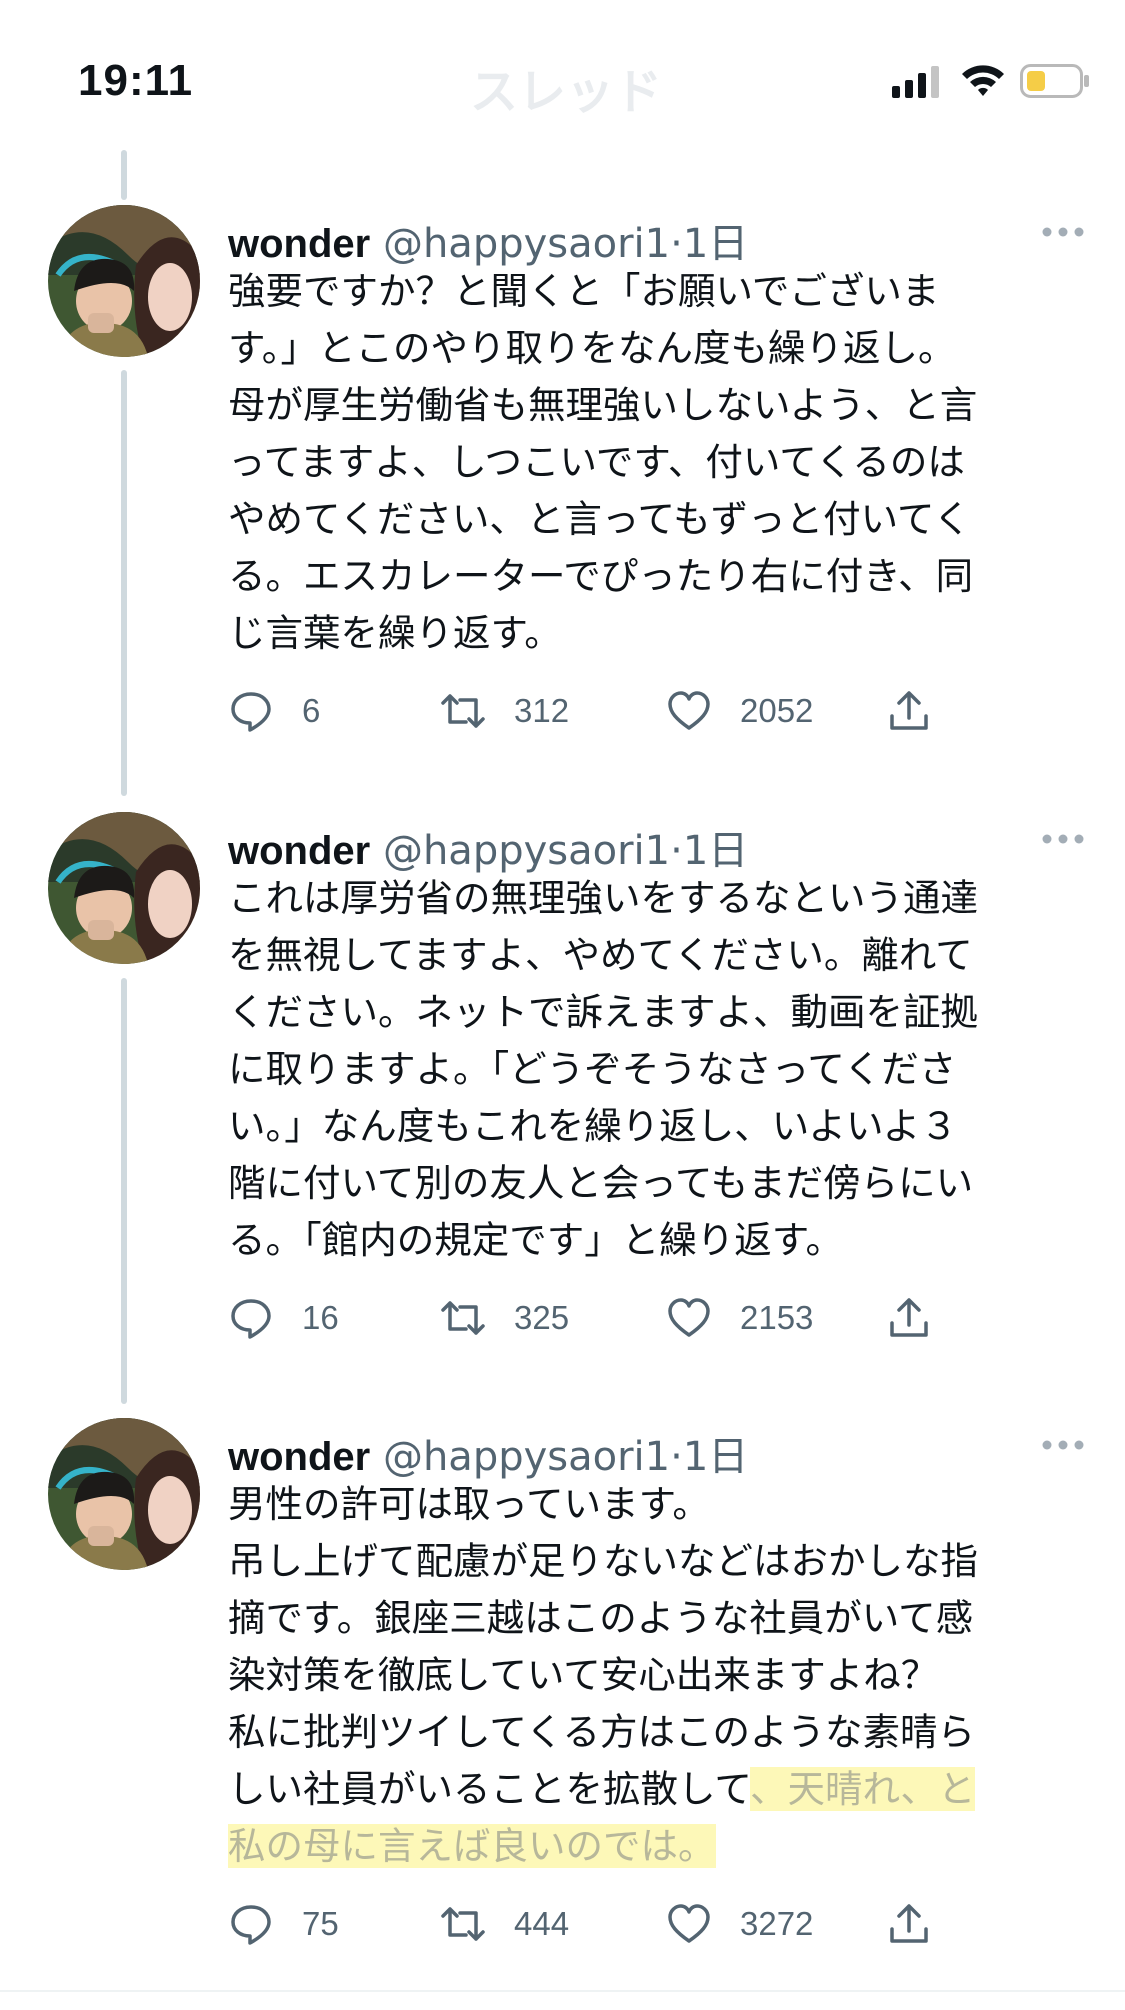 This screenshot has width=1125, height=2010. Describe the element at coordinates (542, 710) in the screenshot. I see `retweet-count: 312` at that location.